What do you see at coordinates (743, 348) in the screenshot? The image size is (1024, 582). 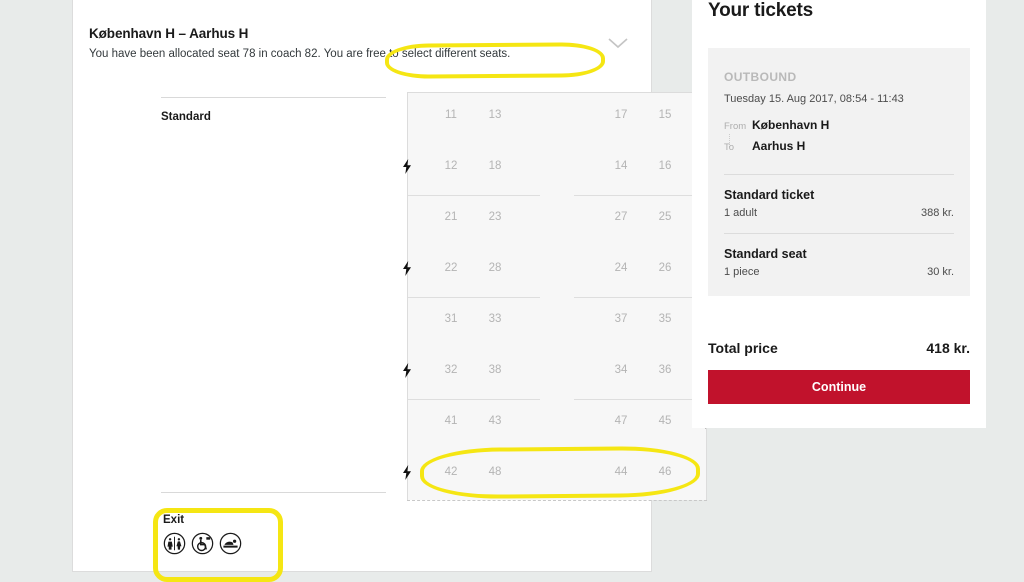 I see `total-price-label: Total price` at bounding box center [743, 348].